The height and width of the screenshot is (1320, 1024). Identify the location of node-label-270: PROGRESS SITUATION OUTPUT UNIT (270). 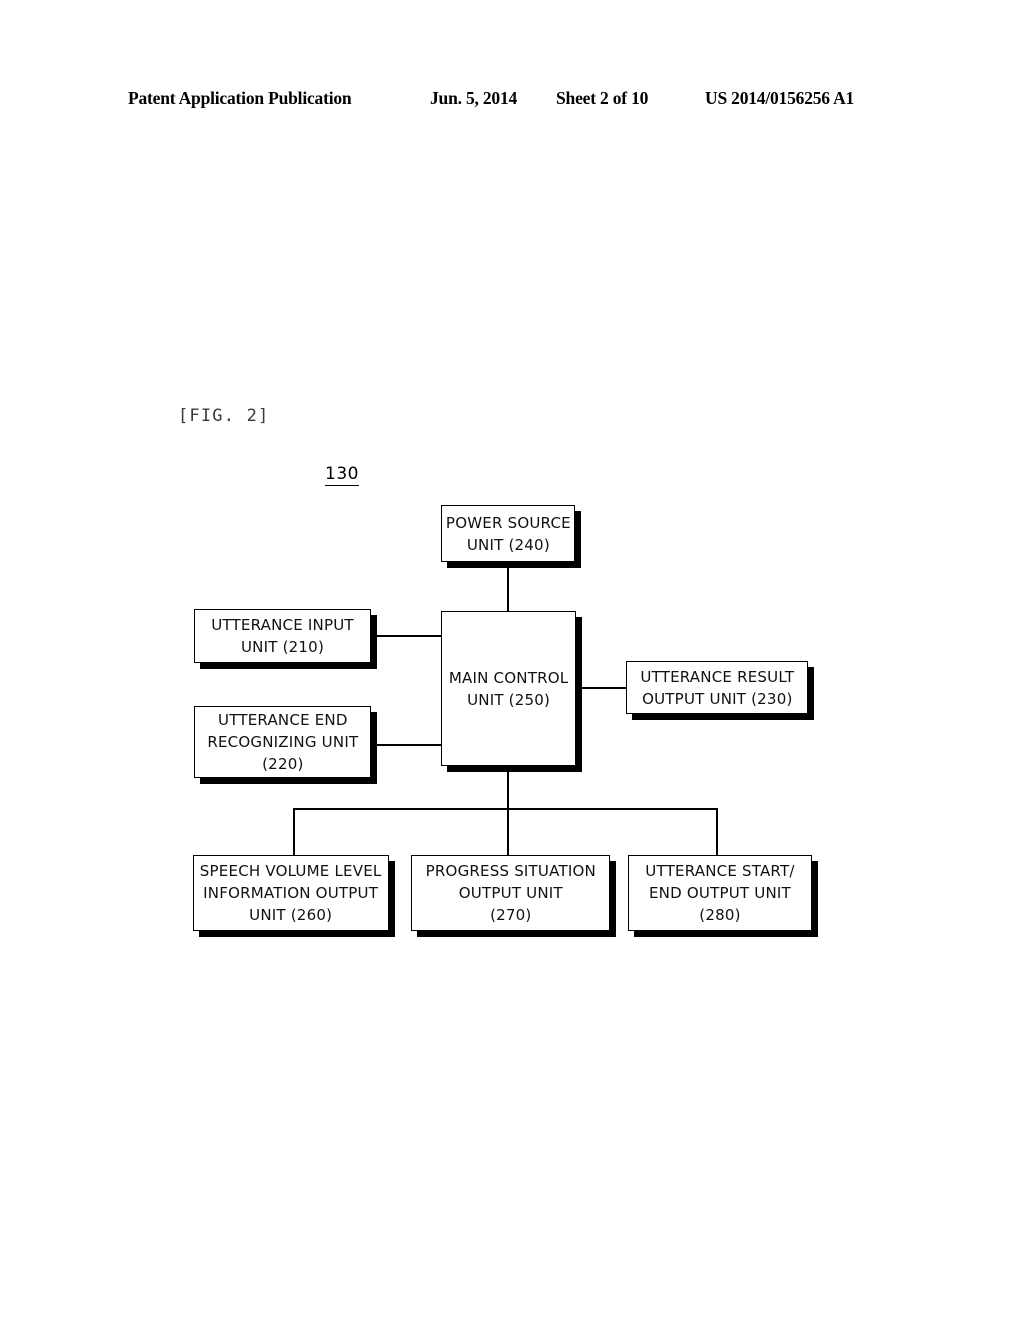
(510, 893).